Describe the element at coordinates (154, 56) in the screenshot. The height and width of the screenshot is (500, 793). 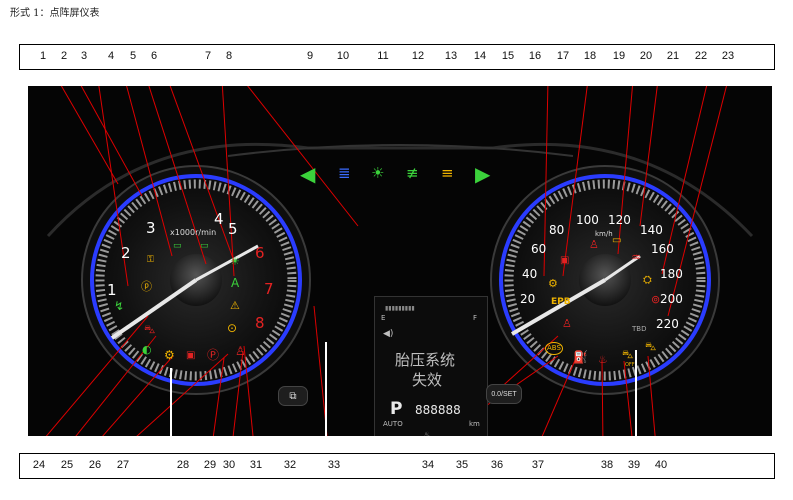
I see `callout-number: 6` at that location.